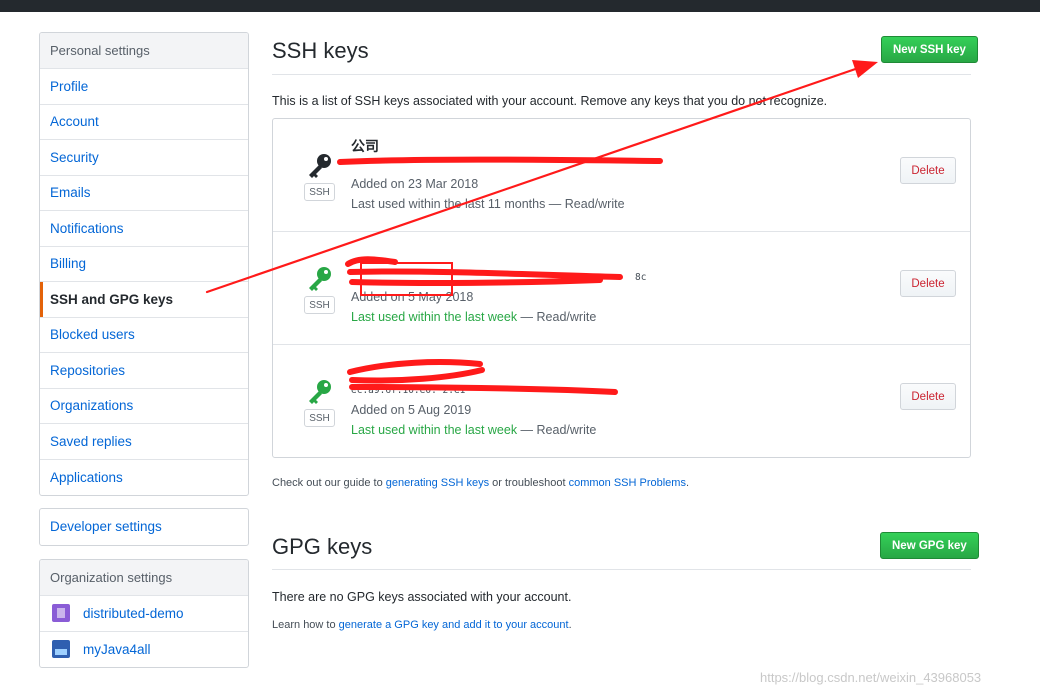  I want to click on annotation-arrow-head, so click(865, 69).